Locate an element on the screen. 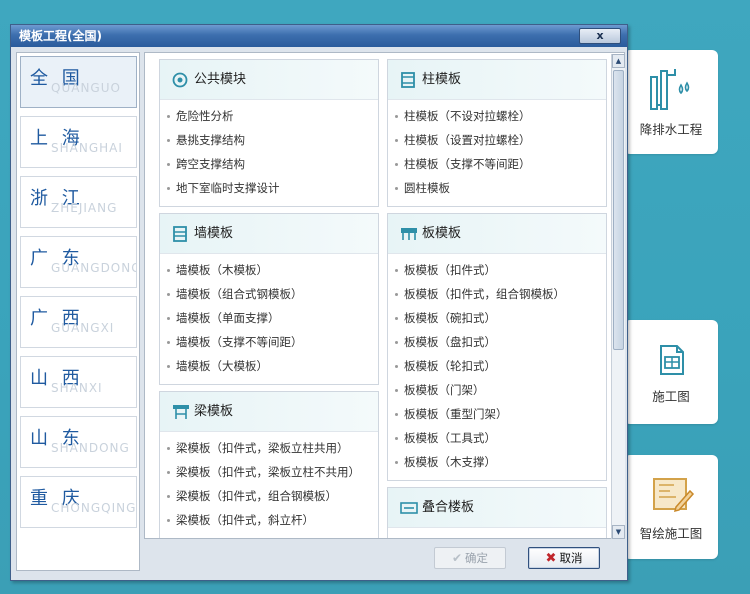  close-icon: x is located at coordinates (600, 35).